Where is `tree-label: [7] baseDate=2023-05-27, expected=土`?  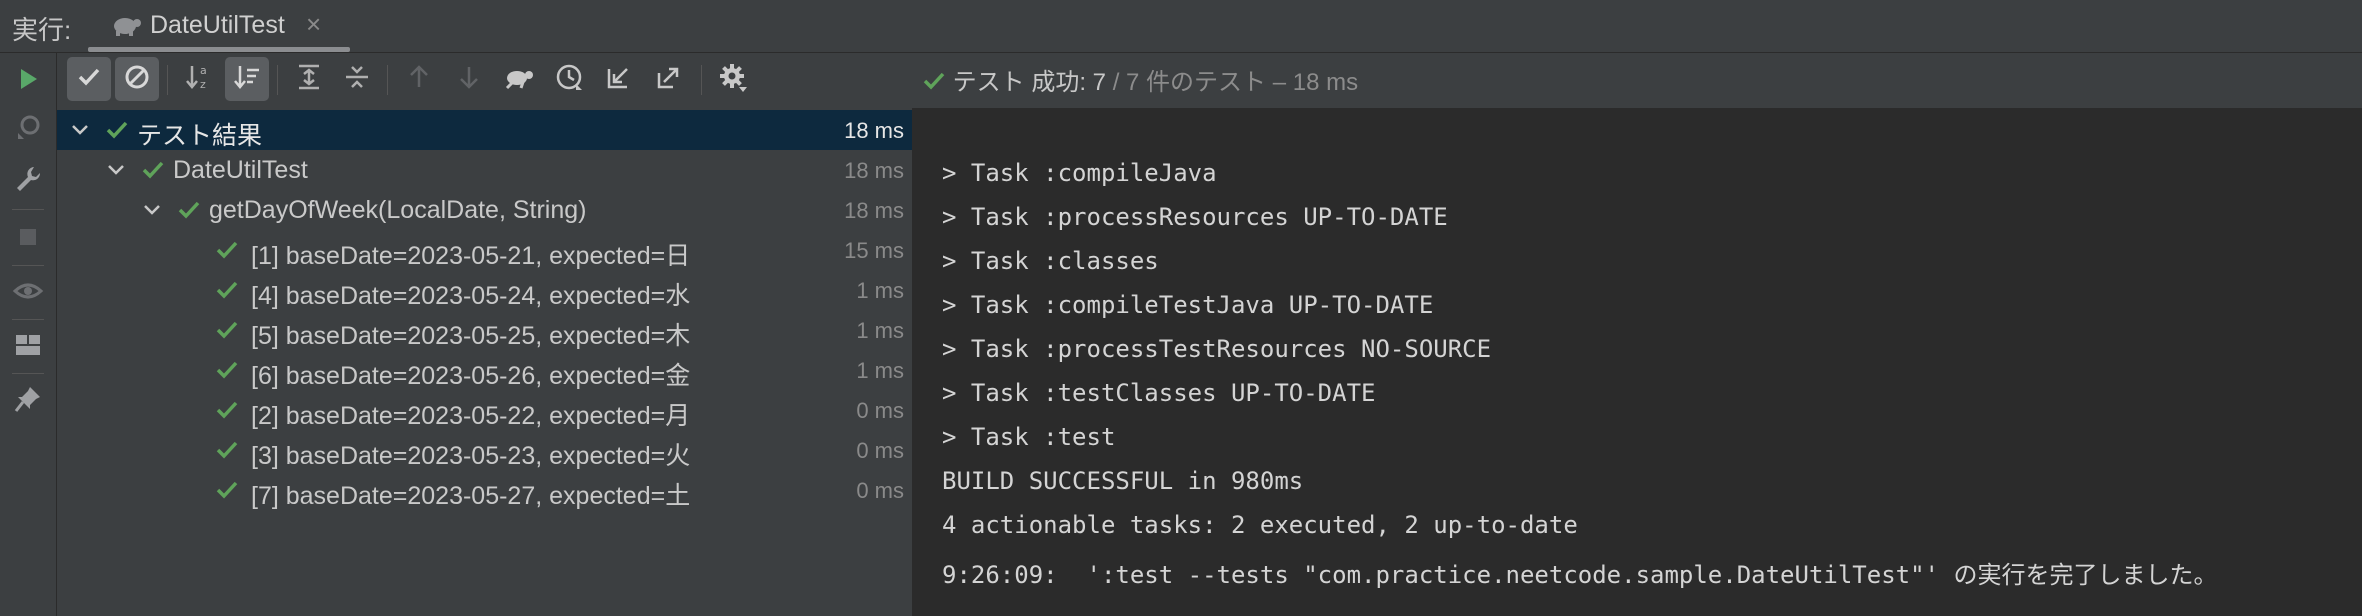
tree-label: [7] baseDate=2023-05-27, expected=土 is located at coordinates (471, 496).